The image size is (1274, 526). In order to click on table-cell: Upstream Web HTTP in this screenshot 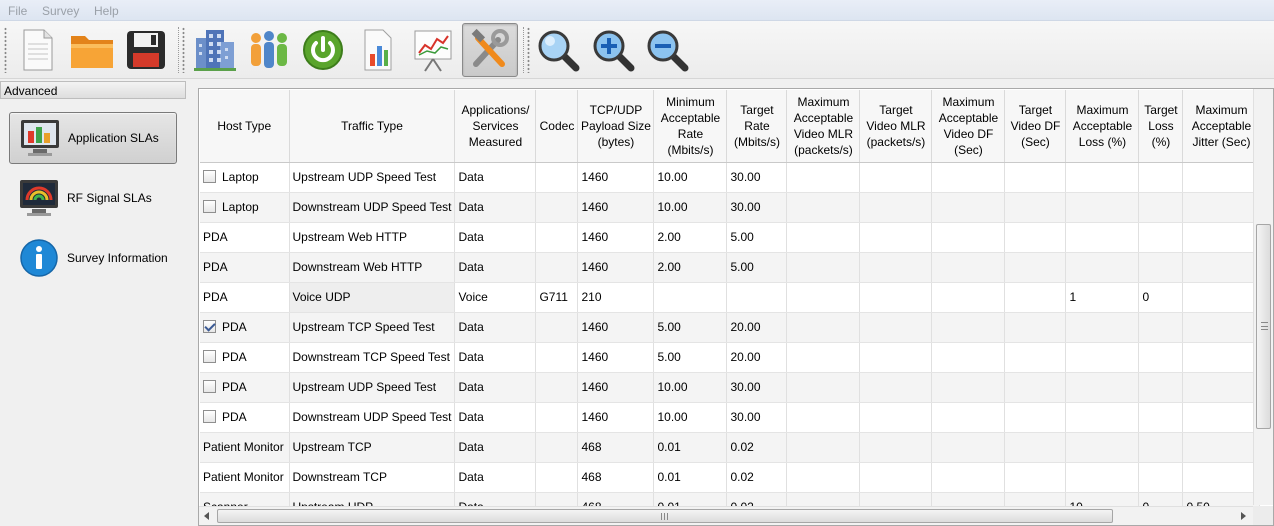, I will do `click(372, 237)`.